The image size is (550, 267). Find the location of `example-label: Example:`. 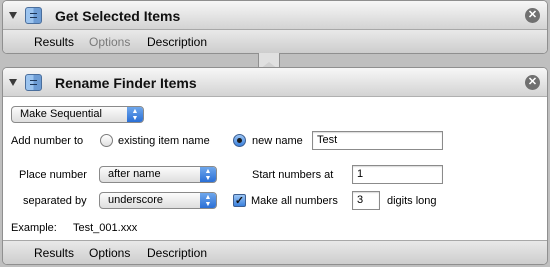

example-label: Example: is located at coordinates (34, 228).